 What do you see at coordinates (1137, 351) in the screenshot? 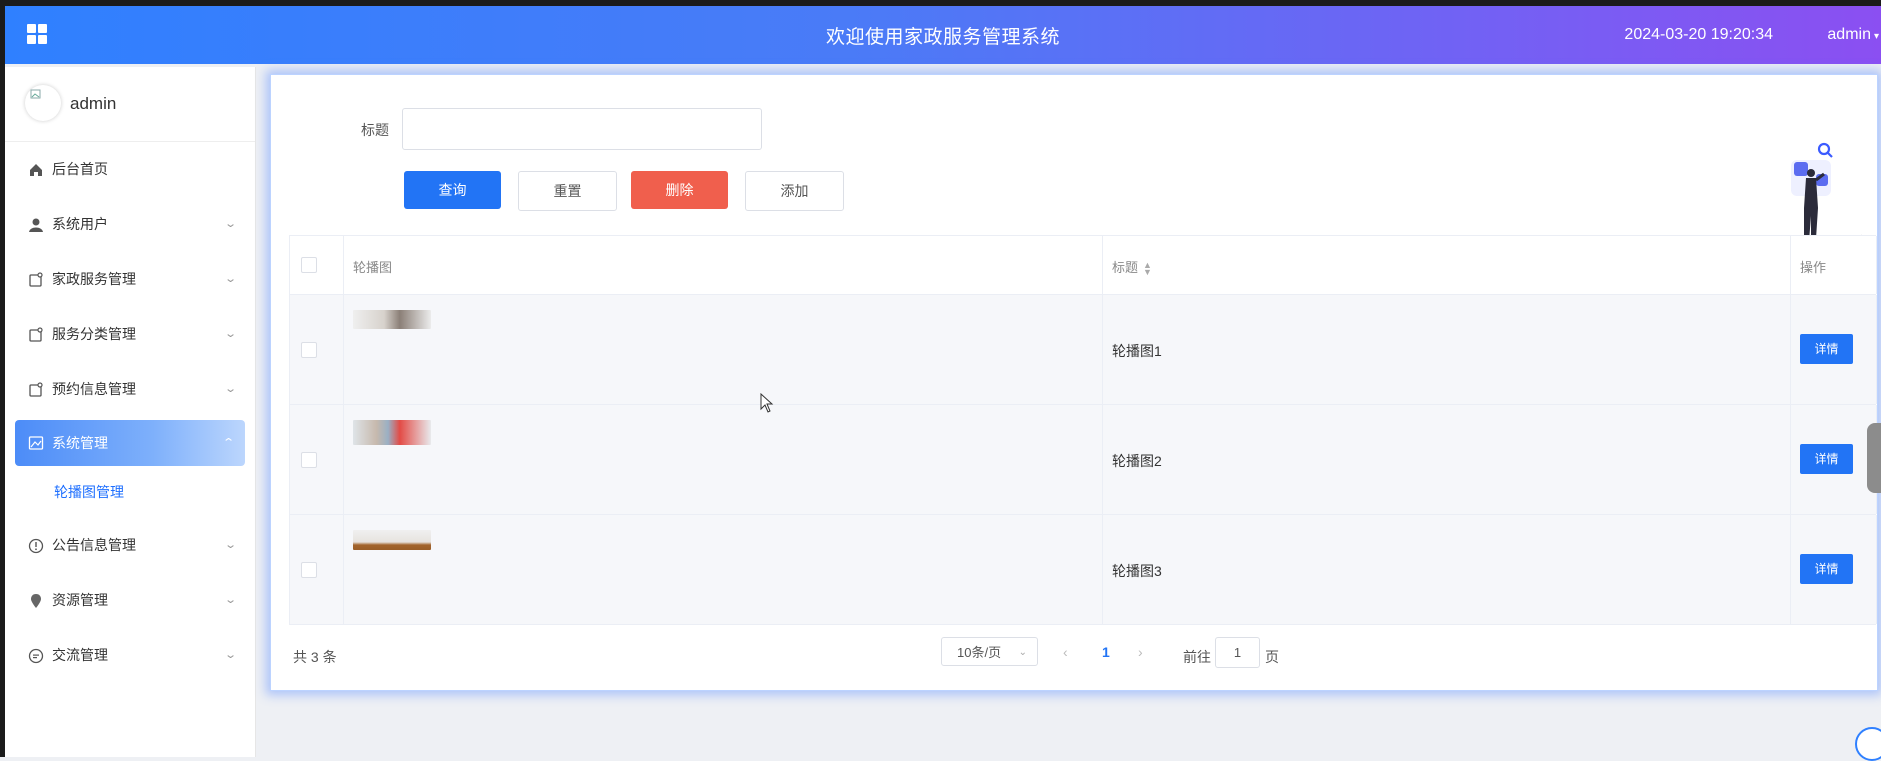
I see `row-title: 轮播图1` at bounding box center [1137, 351].